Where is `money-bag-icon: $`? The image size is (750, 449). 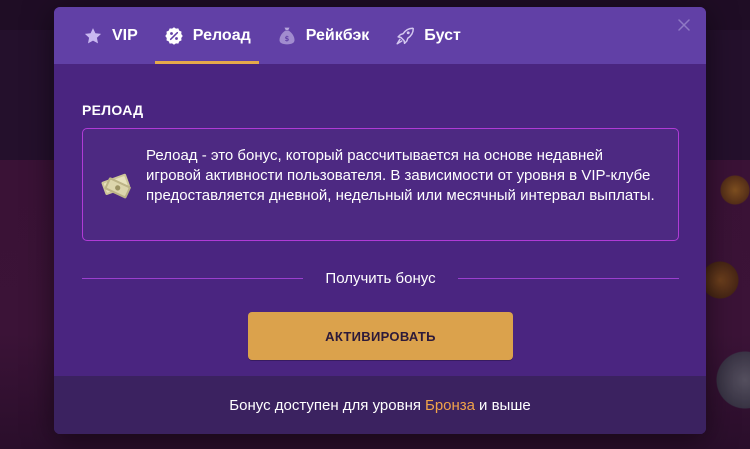
money-bag-icon: $ is located at coordinates (287, 36).